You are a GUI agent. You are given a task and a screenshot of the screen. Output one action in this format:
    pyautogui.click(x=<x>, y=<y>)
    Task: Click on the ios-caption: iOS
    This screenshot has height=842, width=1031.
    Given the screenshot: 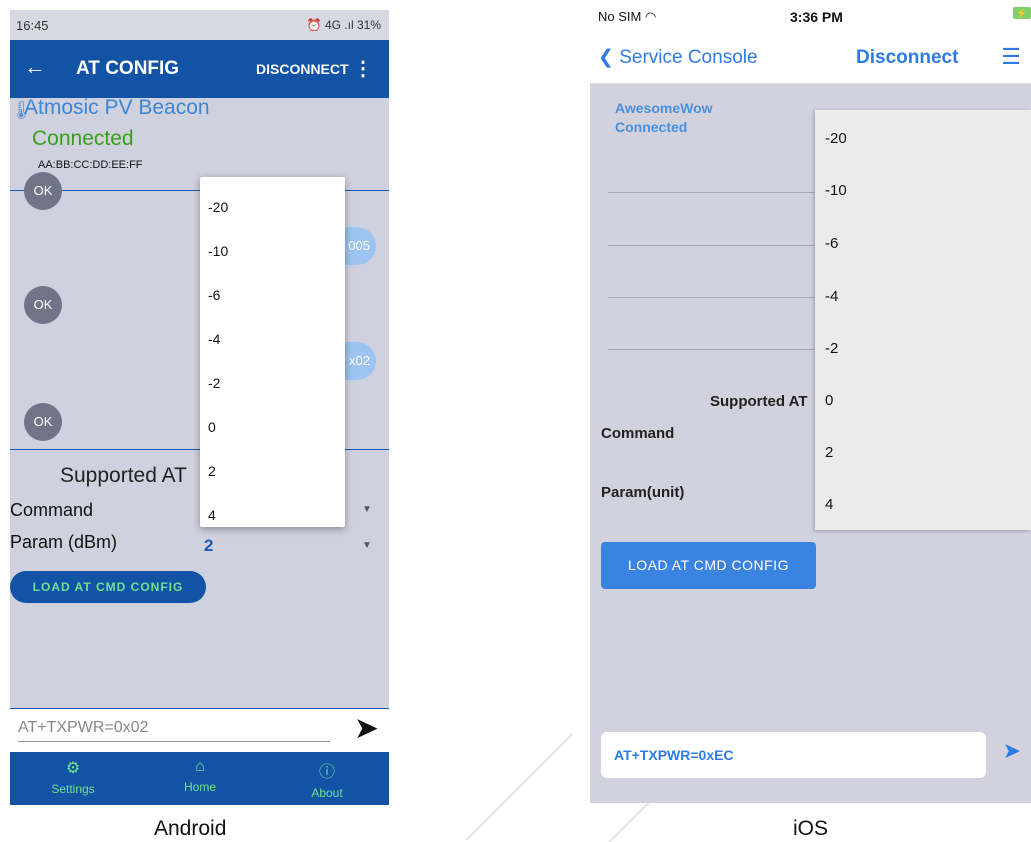 What is the action you would take?
    pyautogui.click(x=811, y=828)
    